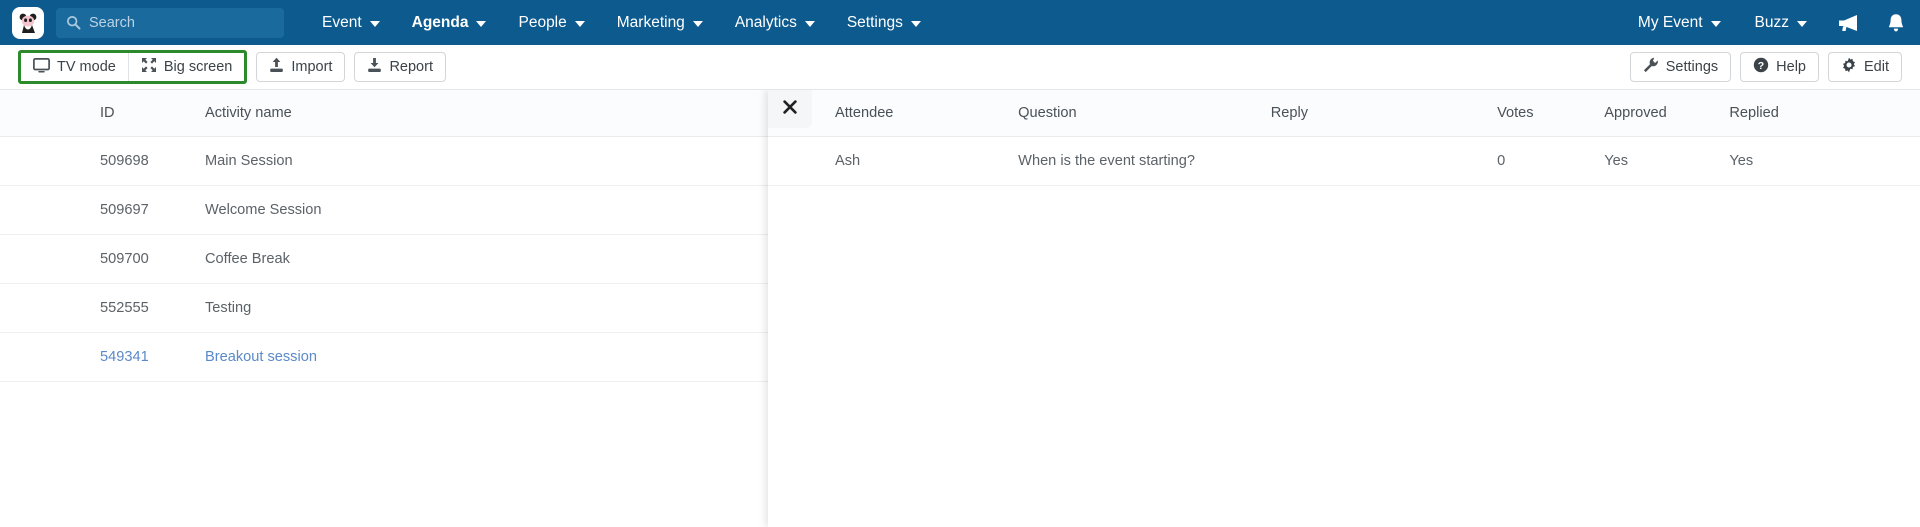 The height and width of the screenshot is (527, 1920). What do you see at coordinates (1824, 161) in the screenshot?
I see `cell-replied: Yes` at bounding box center [1824, 161].